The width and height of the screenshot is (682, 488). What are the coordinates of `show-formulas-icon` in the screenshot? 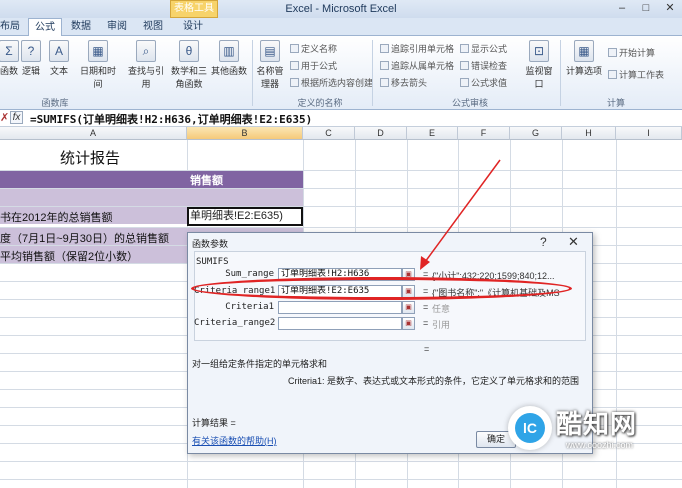 It's located at (464, 48).